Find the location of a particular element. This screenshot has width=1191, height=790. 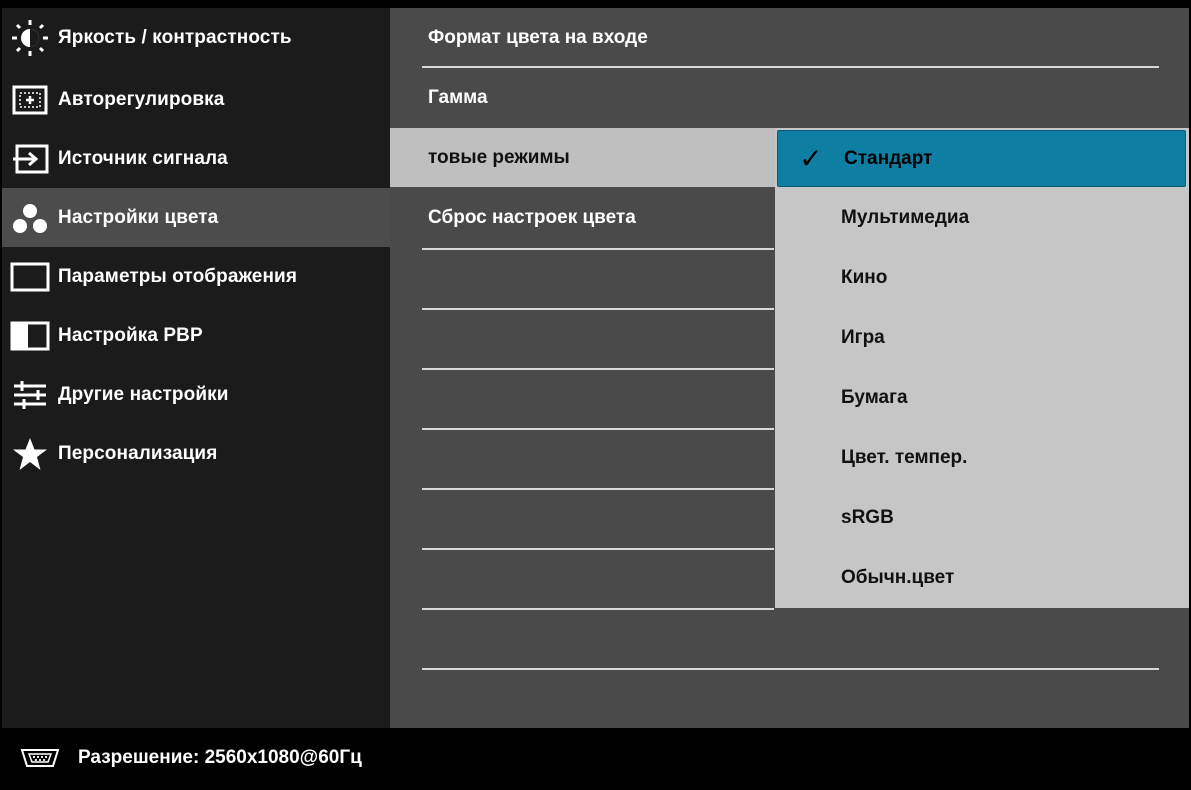

menu-item-input-source: Источник сигнала is located at coordinates (196, 158).